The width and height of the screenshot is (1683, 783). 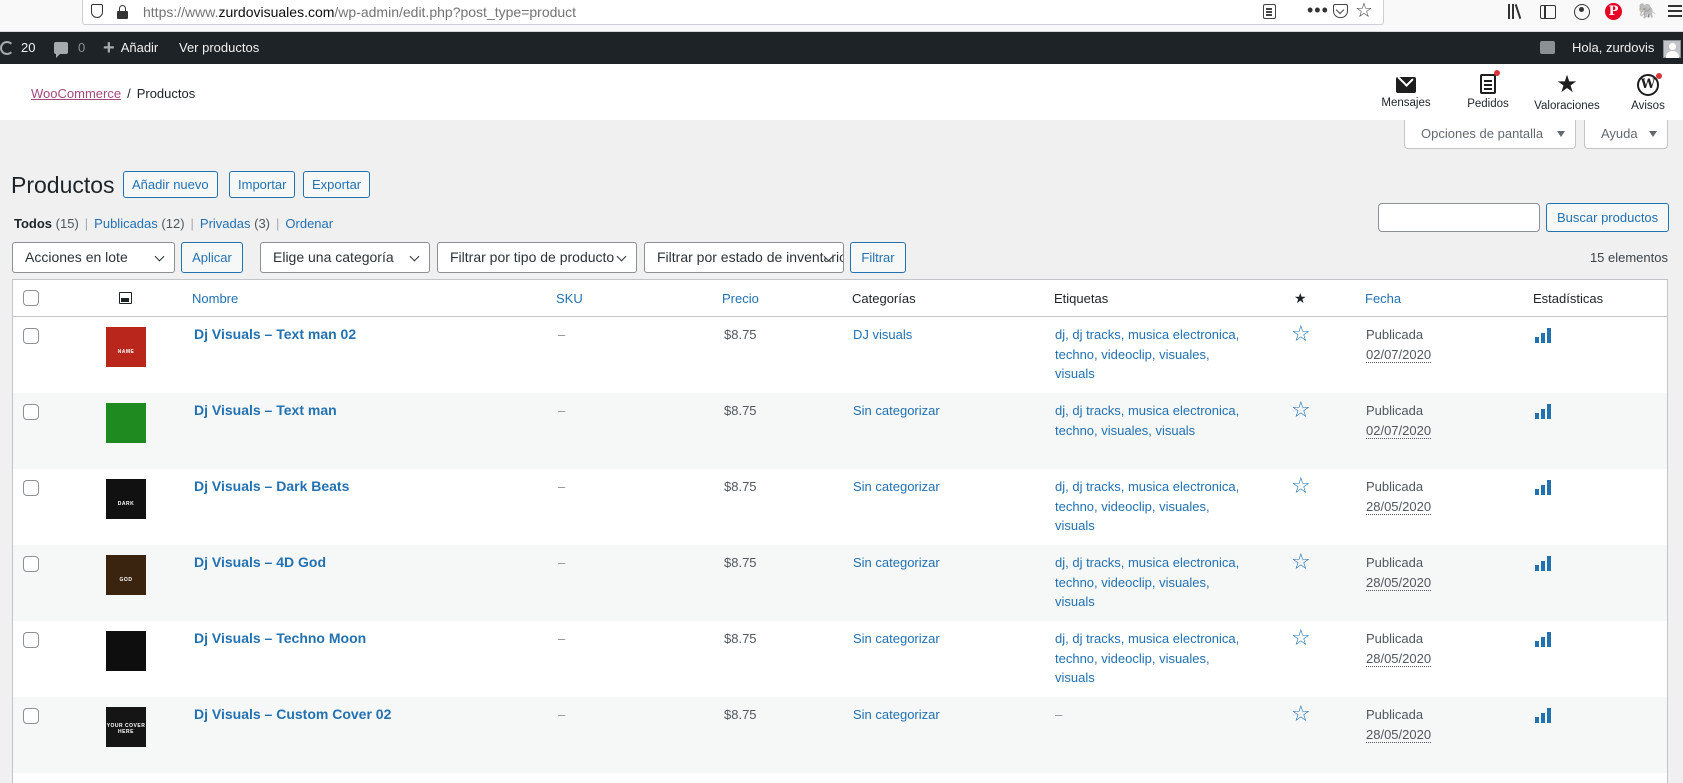 What do you see at coordinates (1608, 217) in the screenshot?
I see `search-products-button: Buscar productos` at bounding box center [1608, 217].